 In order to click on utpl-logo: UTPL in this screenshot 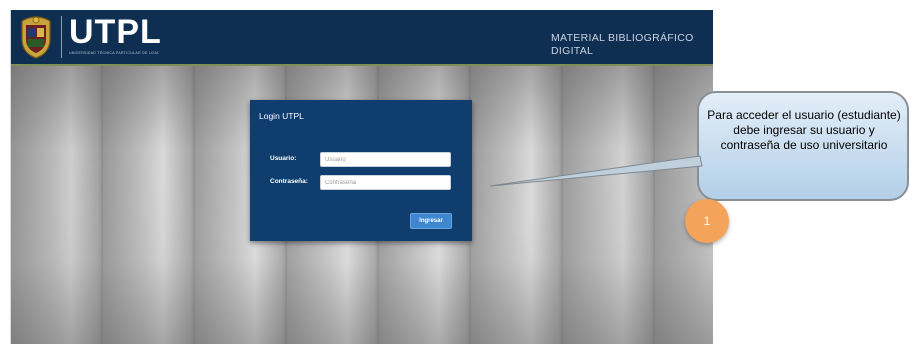, I will do `click(115, 32)`.